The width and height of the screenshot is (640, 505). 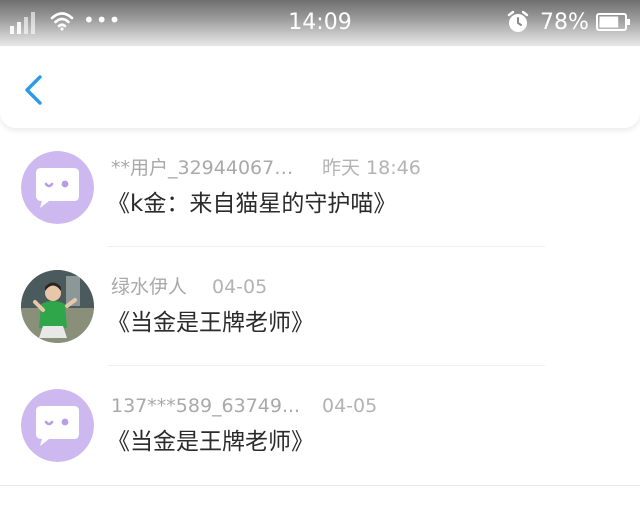 What do you see at coordinates (320, 23) in the screenshot?
I see `status-bar: ••• 14:09 78%` at bounding box center [320, 23].